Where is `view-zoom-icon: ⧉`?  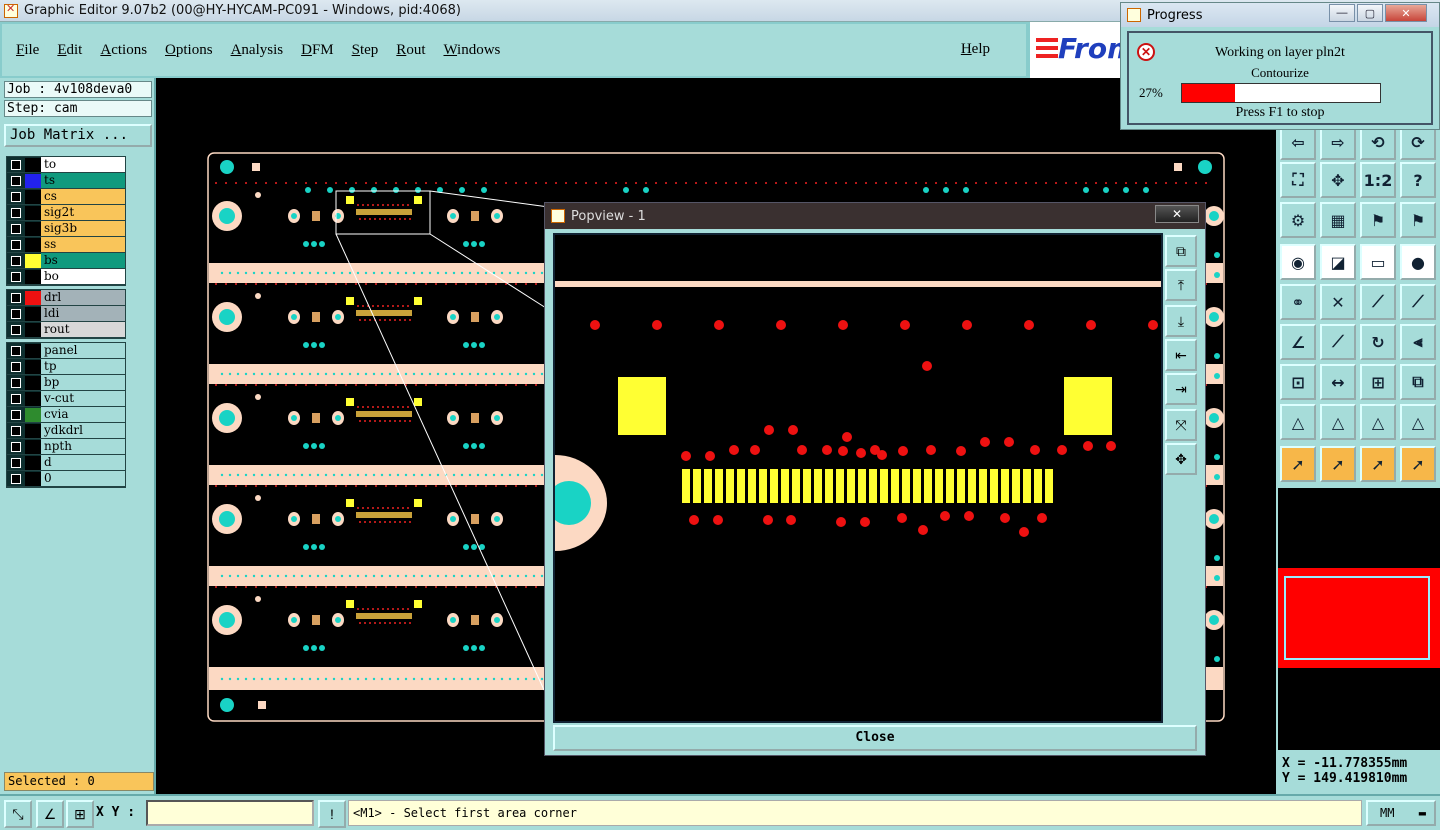
view-zoom-icon: ⧉ is located at coordinates (1181, 251).